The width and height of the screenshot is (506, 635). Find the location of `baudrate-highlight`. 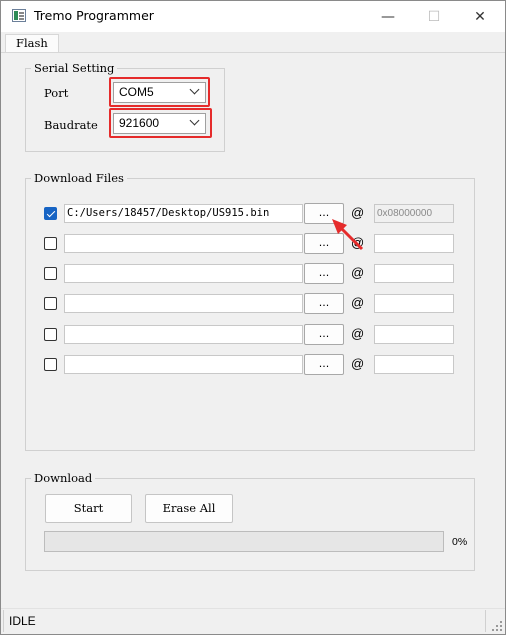

baudrate-highlight is located at coordinates (160, 123).